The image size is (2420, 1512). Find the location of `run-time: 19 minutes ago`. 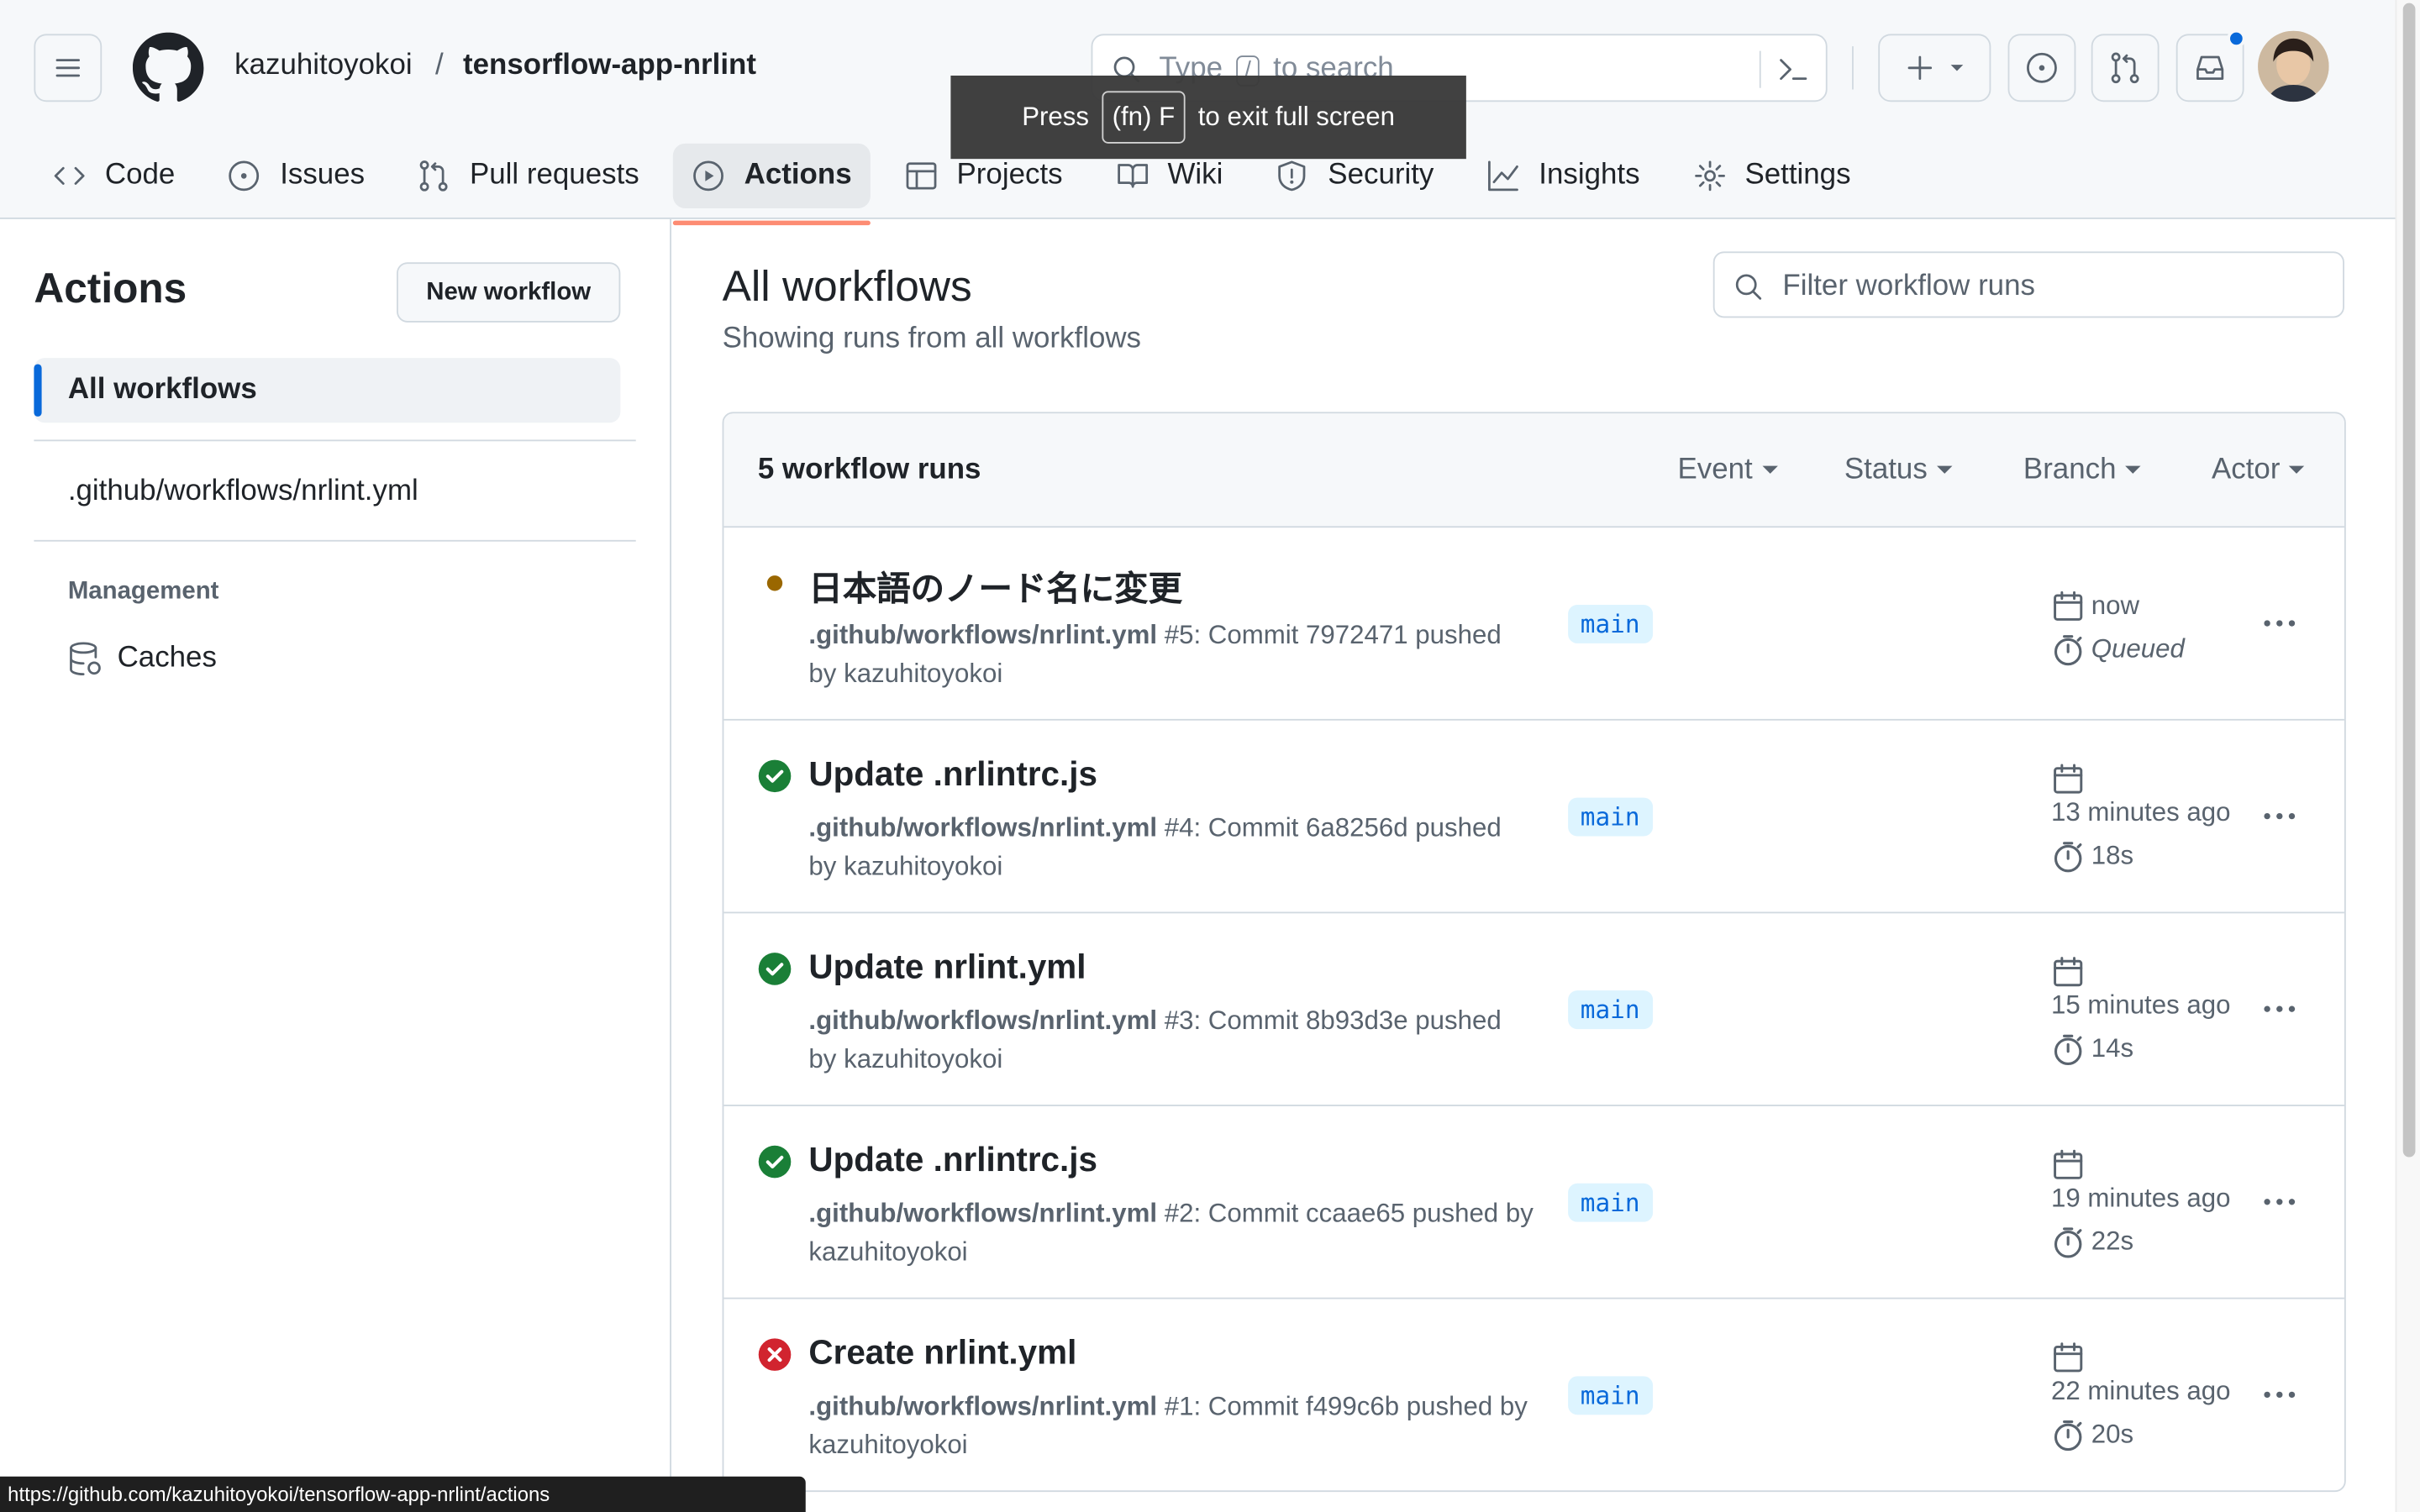

run-time: 19 minutes ago is located at coordinates (2141, 1198).